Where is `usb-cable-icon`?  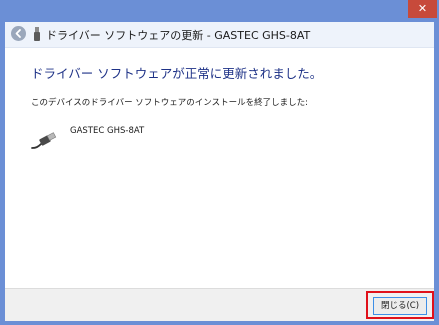
usb-cable-icon is located at coordinates (44, 140).